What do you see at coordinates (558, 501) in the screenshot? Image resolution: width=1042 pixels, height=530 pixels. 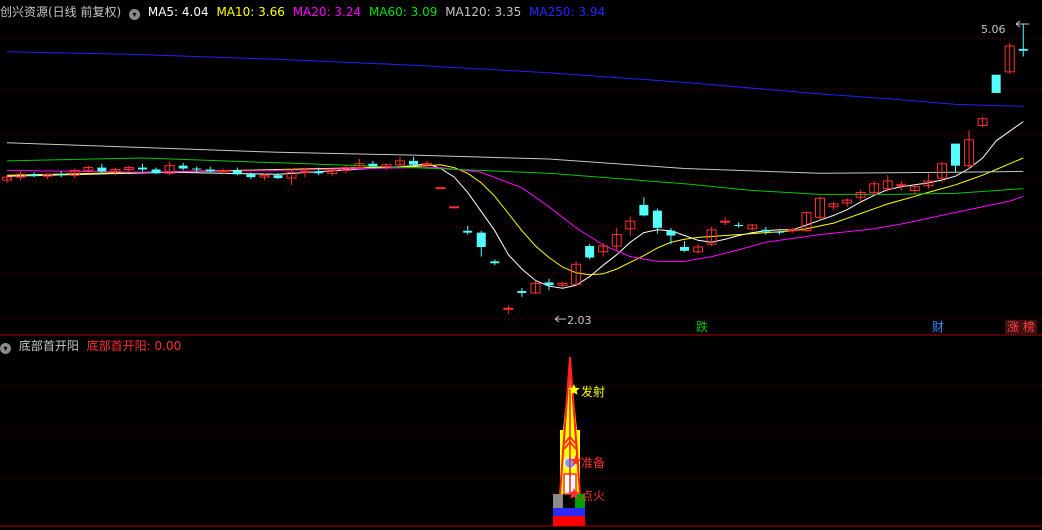 I see `rocket-block-gray` at bounding box center [558, 501].